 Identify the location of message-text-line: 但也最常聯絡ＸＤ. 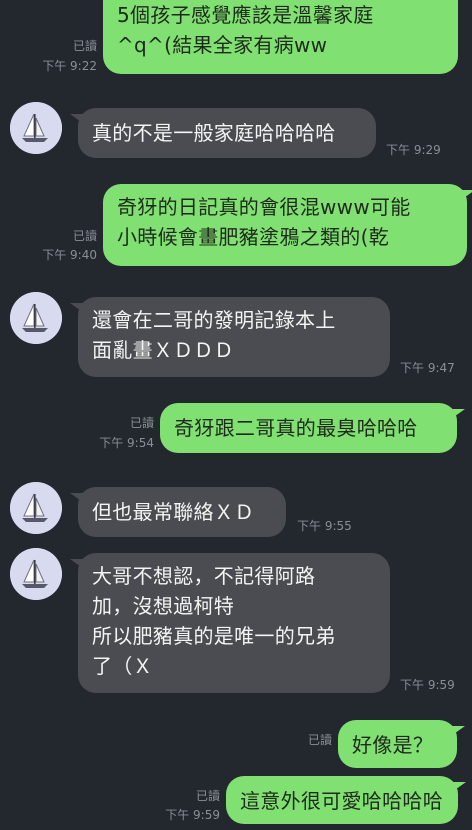
(173, 512).